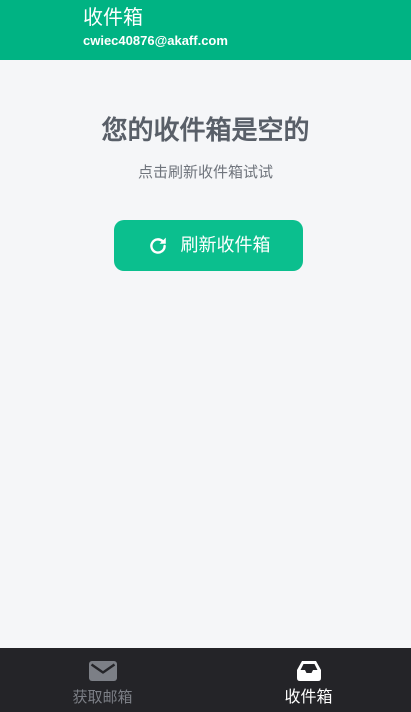 The image size is (411, 712). What do you see at coordinates (205, 30) in the screenshot?
I see `app-header: 收件箱 cwiec40876@akaff.com` at bounding box center [205, 30].